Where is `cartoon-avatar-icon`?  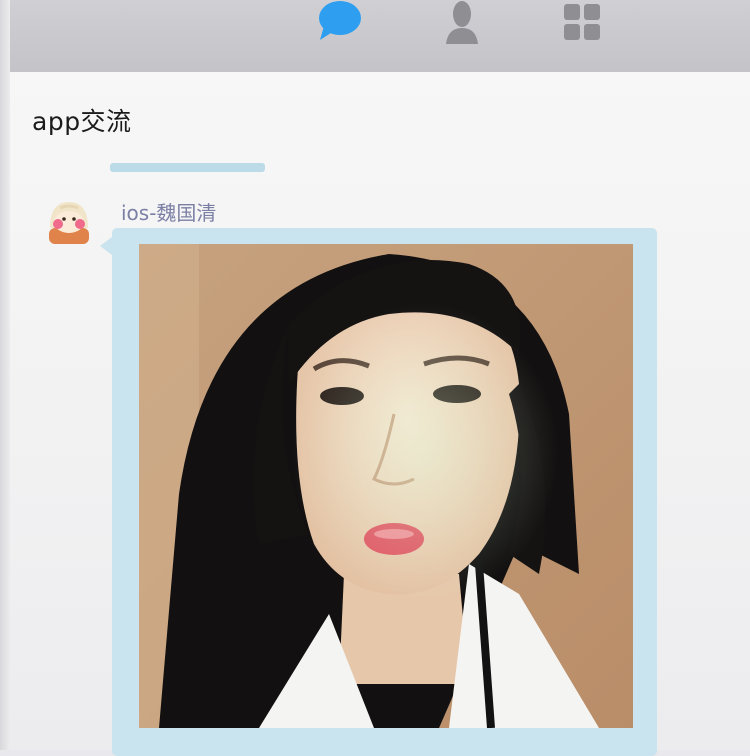
cartoon-avatar-icon is located at coordinates (69, 223).